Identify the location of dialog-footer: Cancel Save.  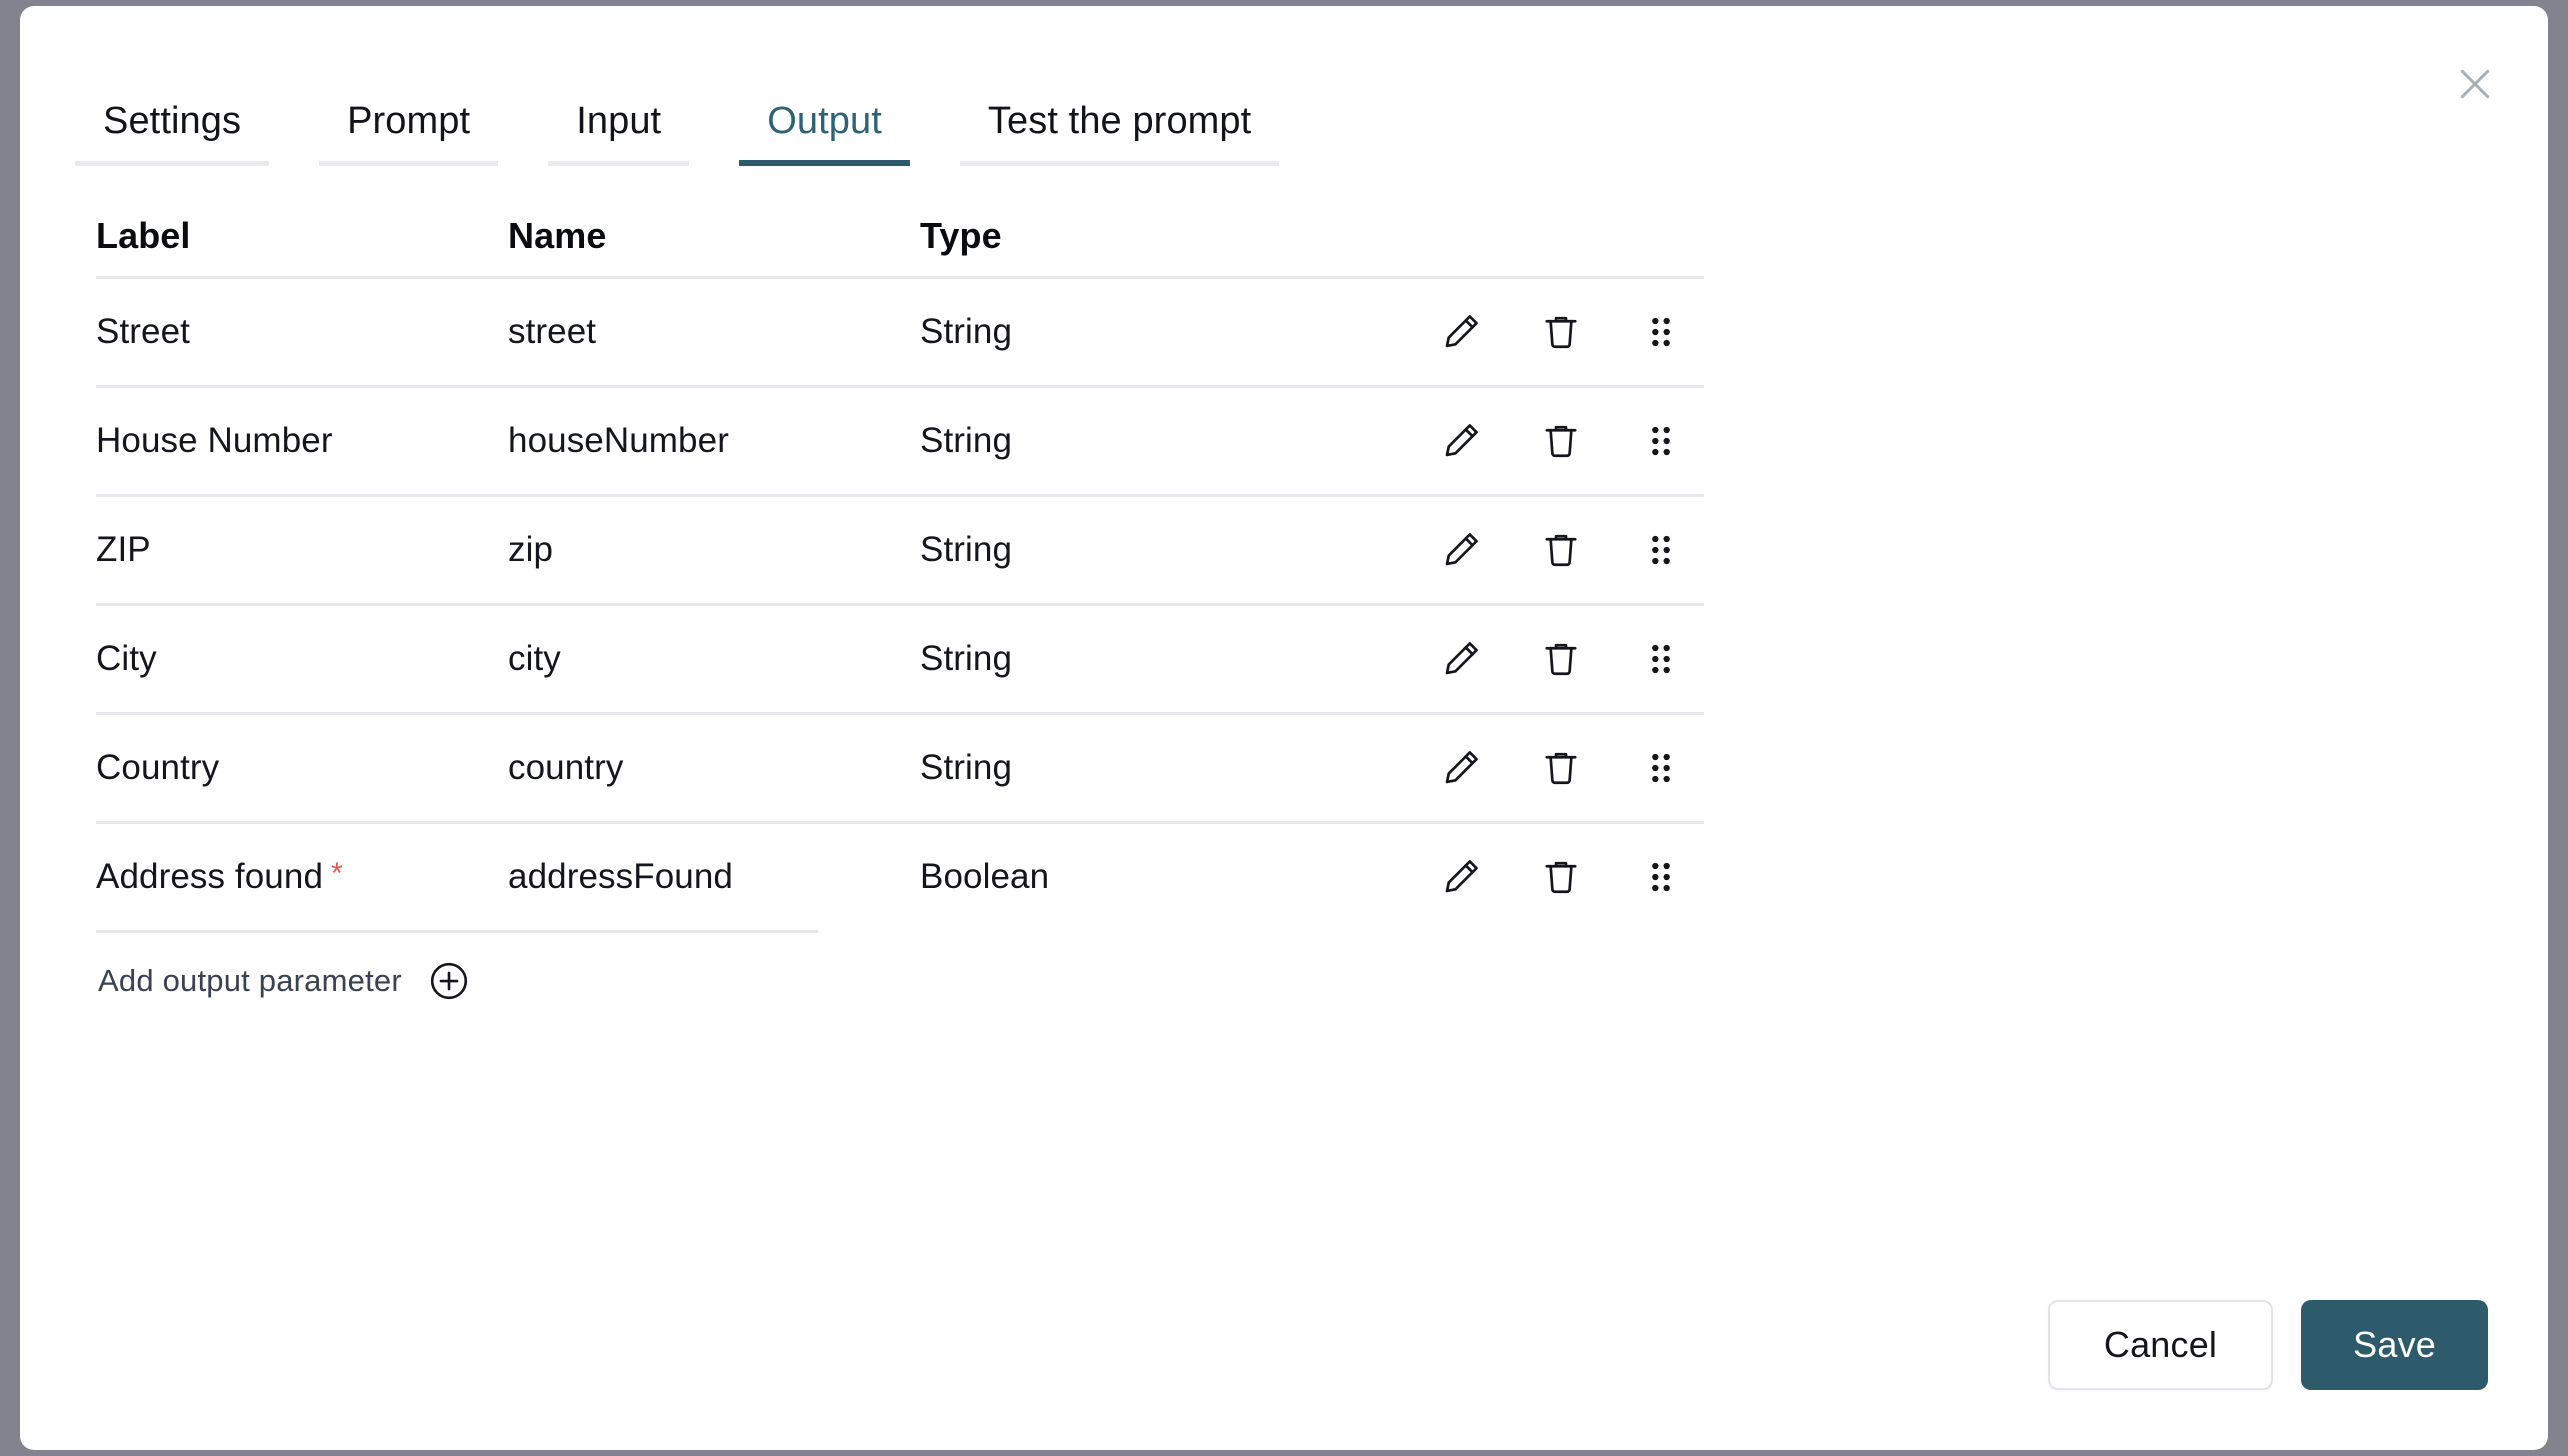
(2267, 1345).